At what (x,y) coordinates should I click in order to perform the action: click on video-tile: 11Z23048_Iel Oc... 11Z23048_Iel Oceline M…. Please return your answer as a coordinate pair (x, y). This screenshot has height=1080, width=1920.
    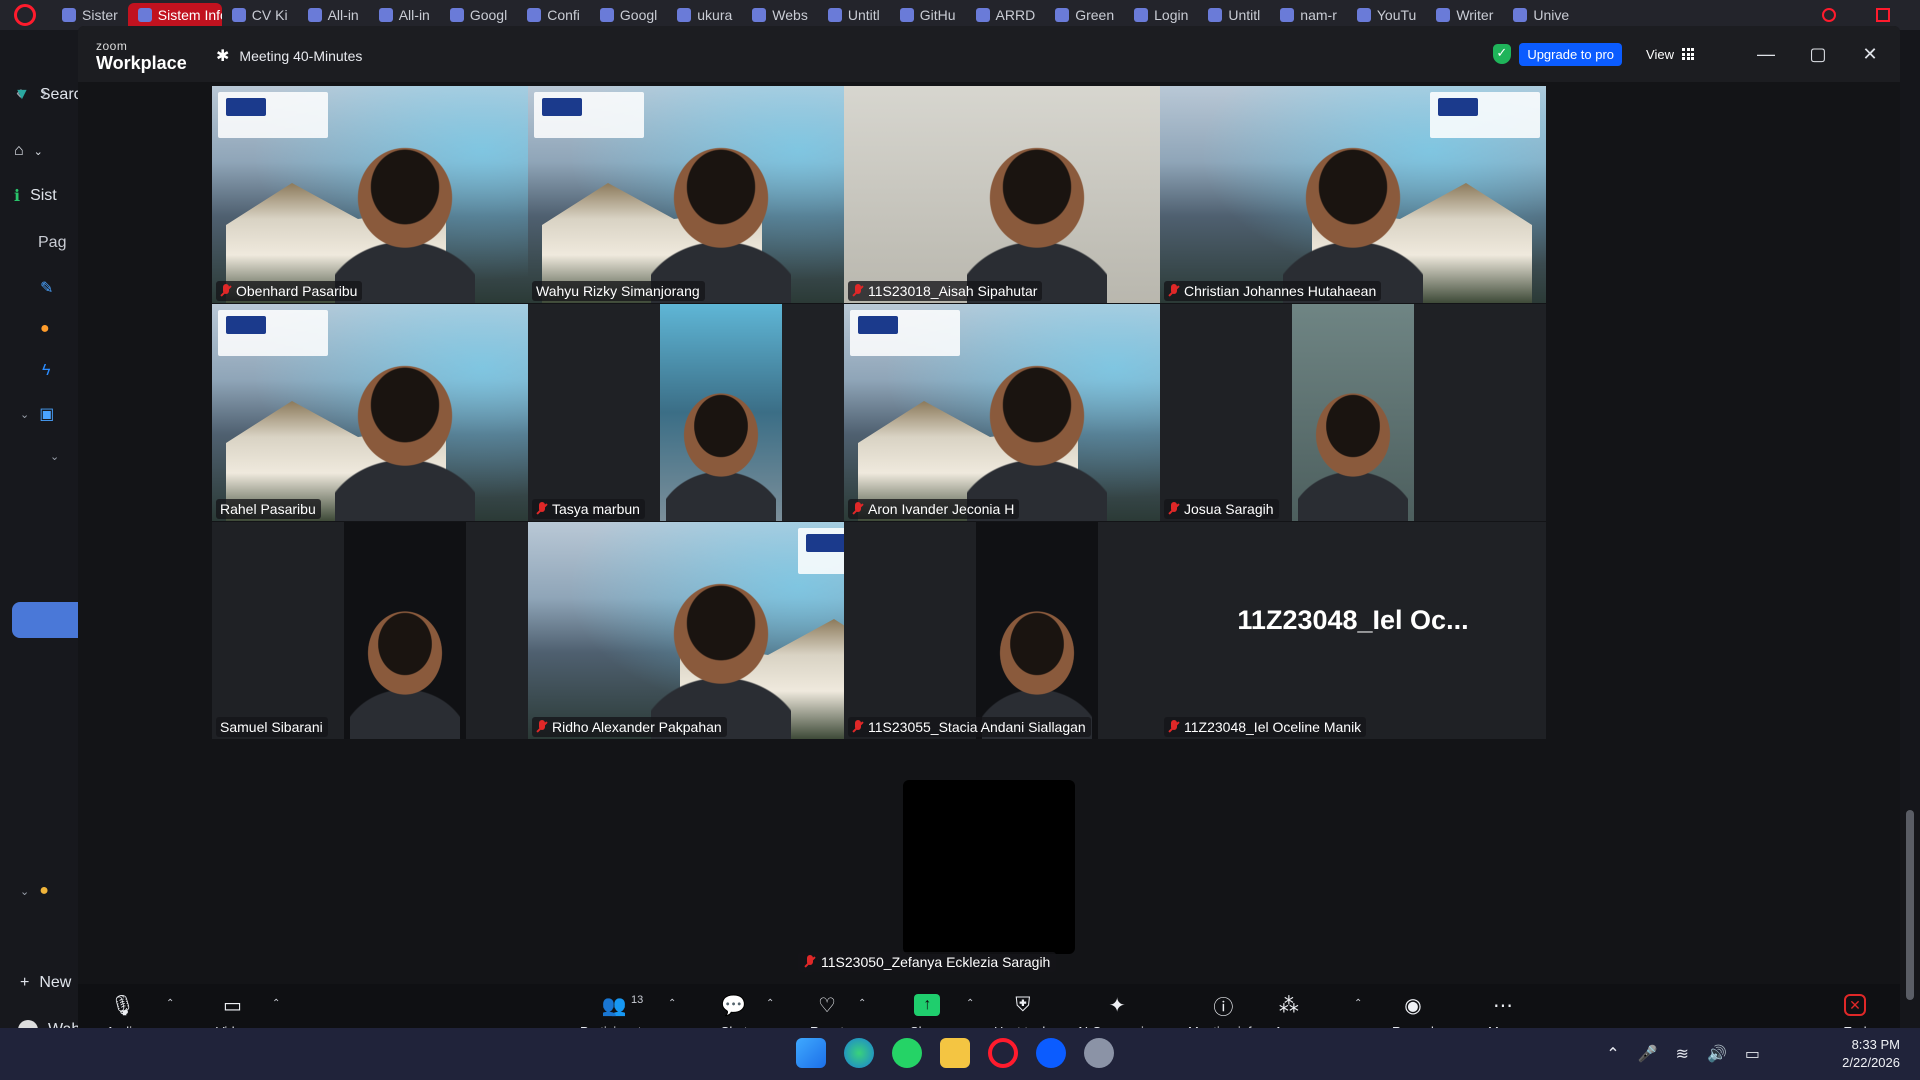
    Looking at the image, I should click on (1353, 630).